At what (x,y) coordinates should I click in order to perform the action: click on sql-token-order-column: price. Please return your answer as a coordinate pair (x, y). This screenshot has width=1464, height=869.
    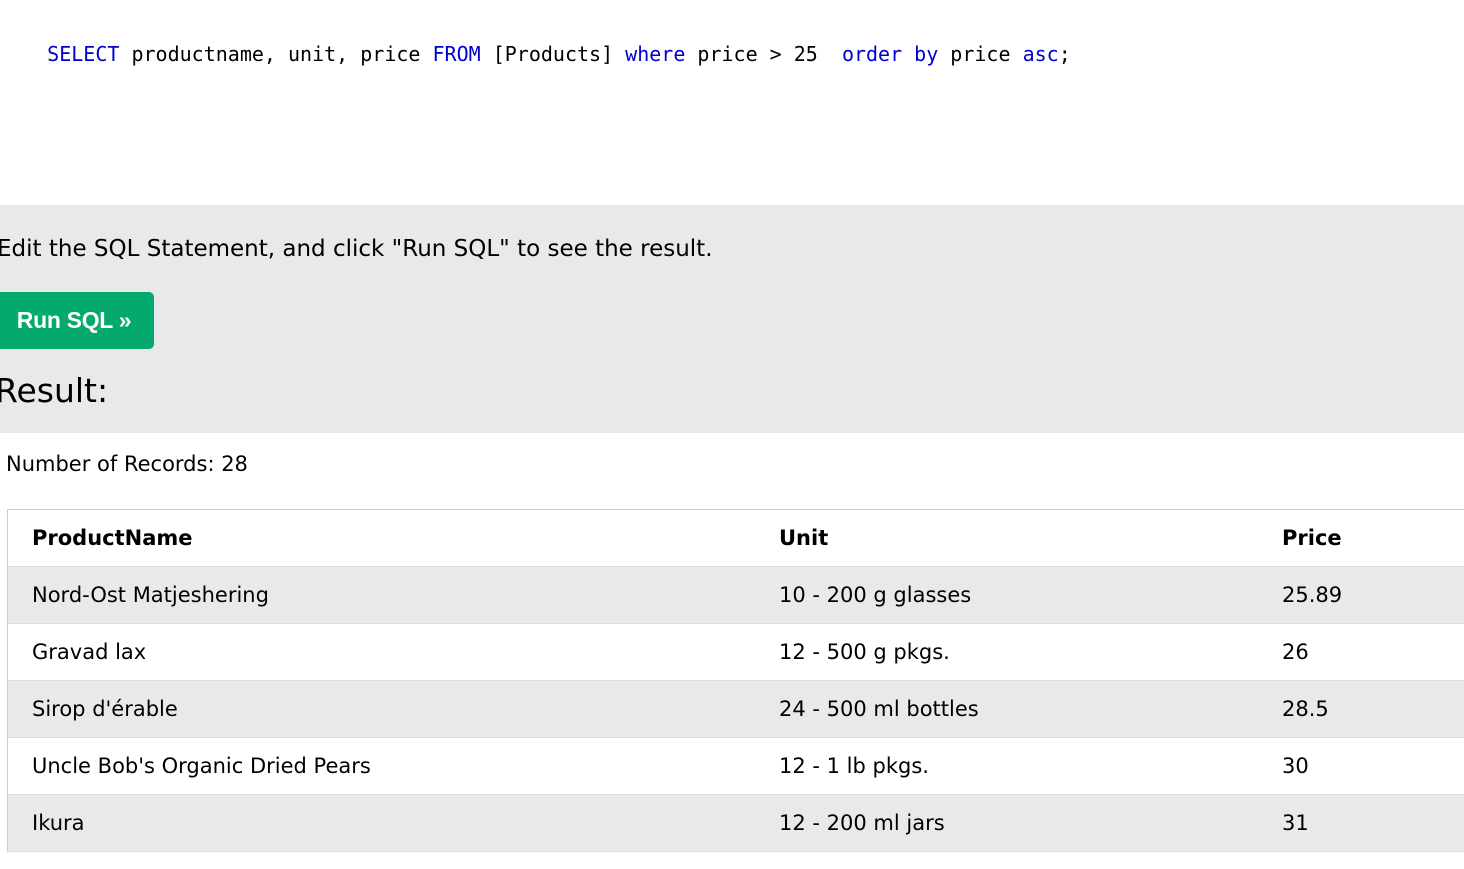
    Looking at the image, I should click on (980, 54).